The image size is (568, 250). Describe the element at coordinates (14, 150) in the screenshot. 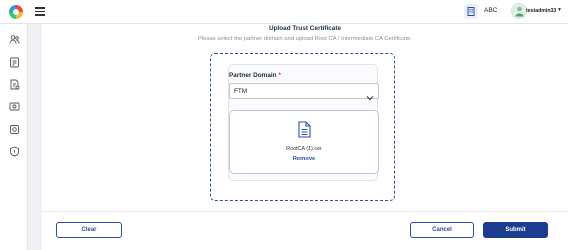

I see `shield-icon` at that location.